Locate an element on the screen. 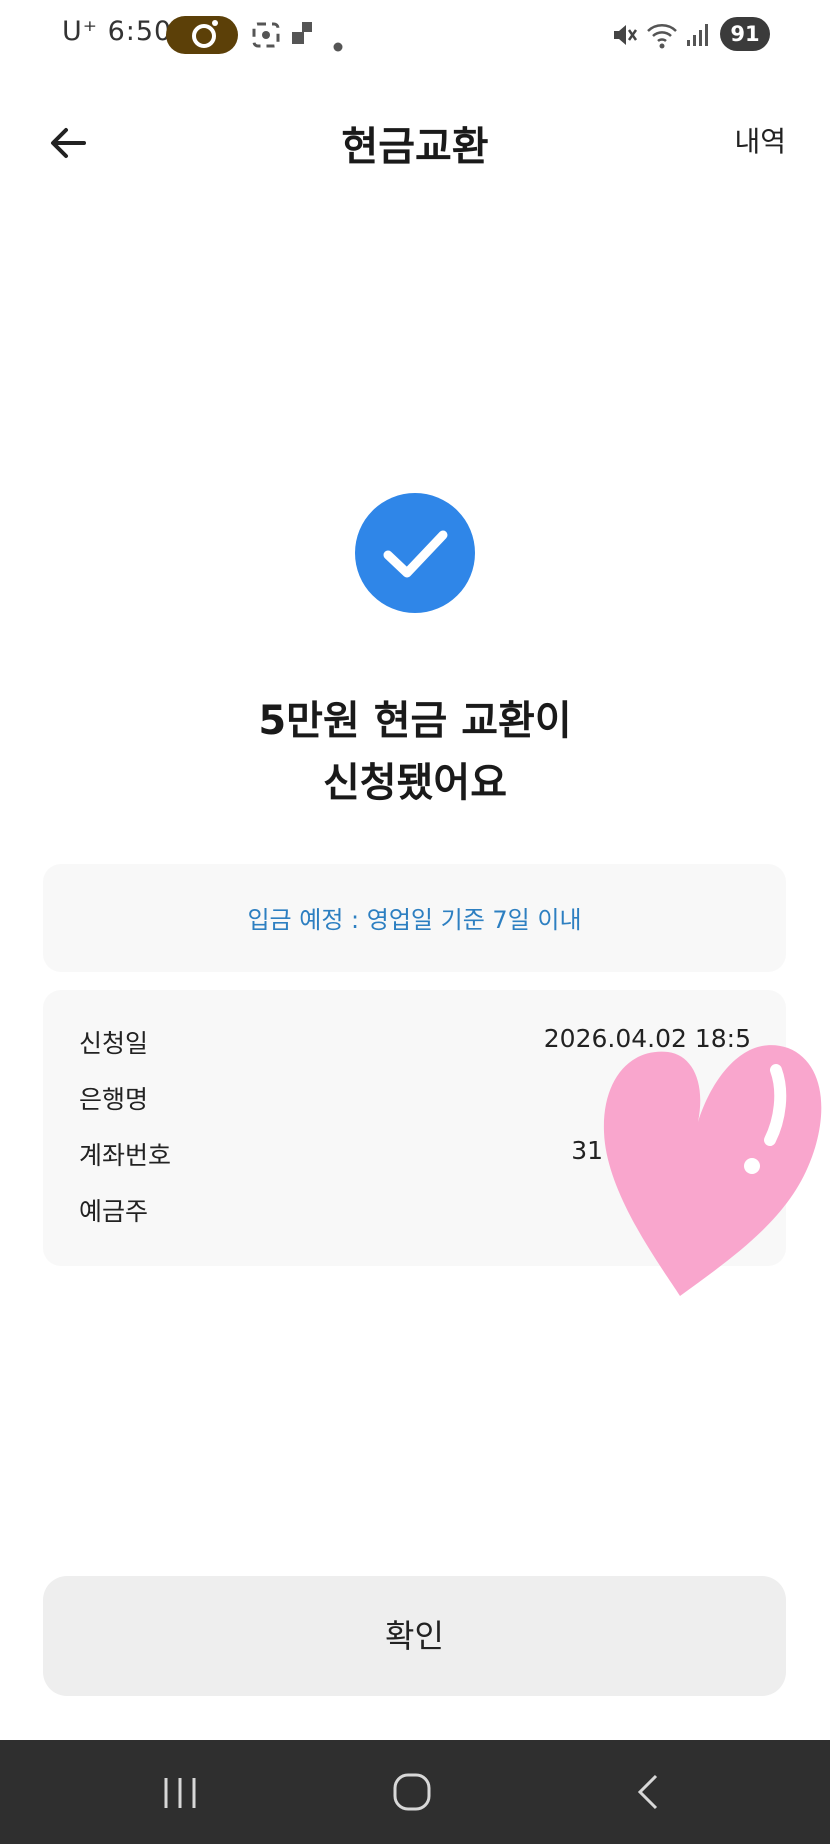 The width and height of the screenshot is (830, 1844). deposit-notice-text: 입금 예정 : 영업일 기준 7일 이내 is located at coordinates (414, 920).